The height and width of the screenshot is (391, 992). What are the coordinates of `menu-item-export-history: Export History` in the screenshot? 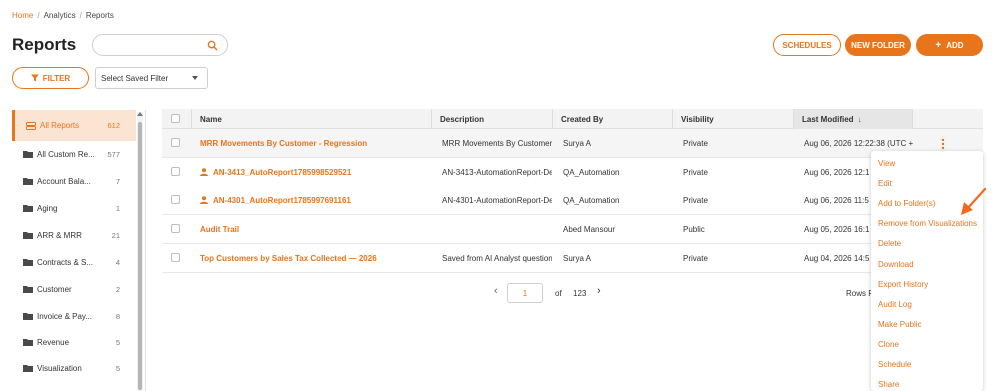 It's located at (903, 284).